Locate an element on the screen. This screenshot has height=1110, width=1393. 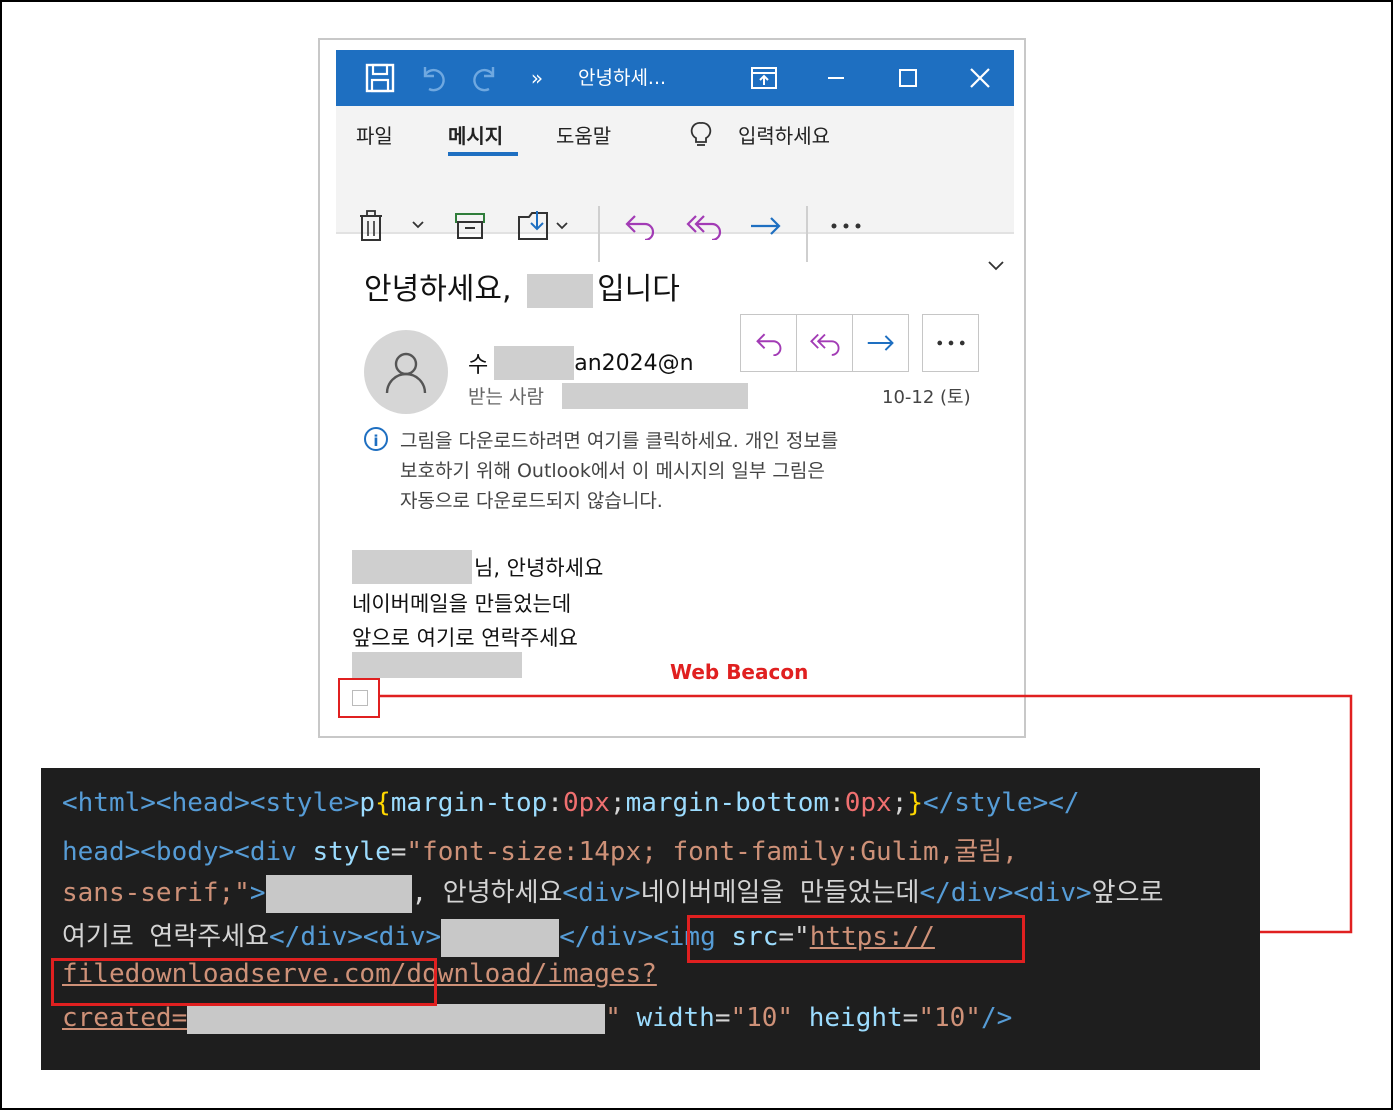
code-line: created= " width="10" height="10"/> is located at coordinates (537, 1018).